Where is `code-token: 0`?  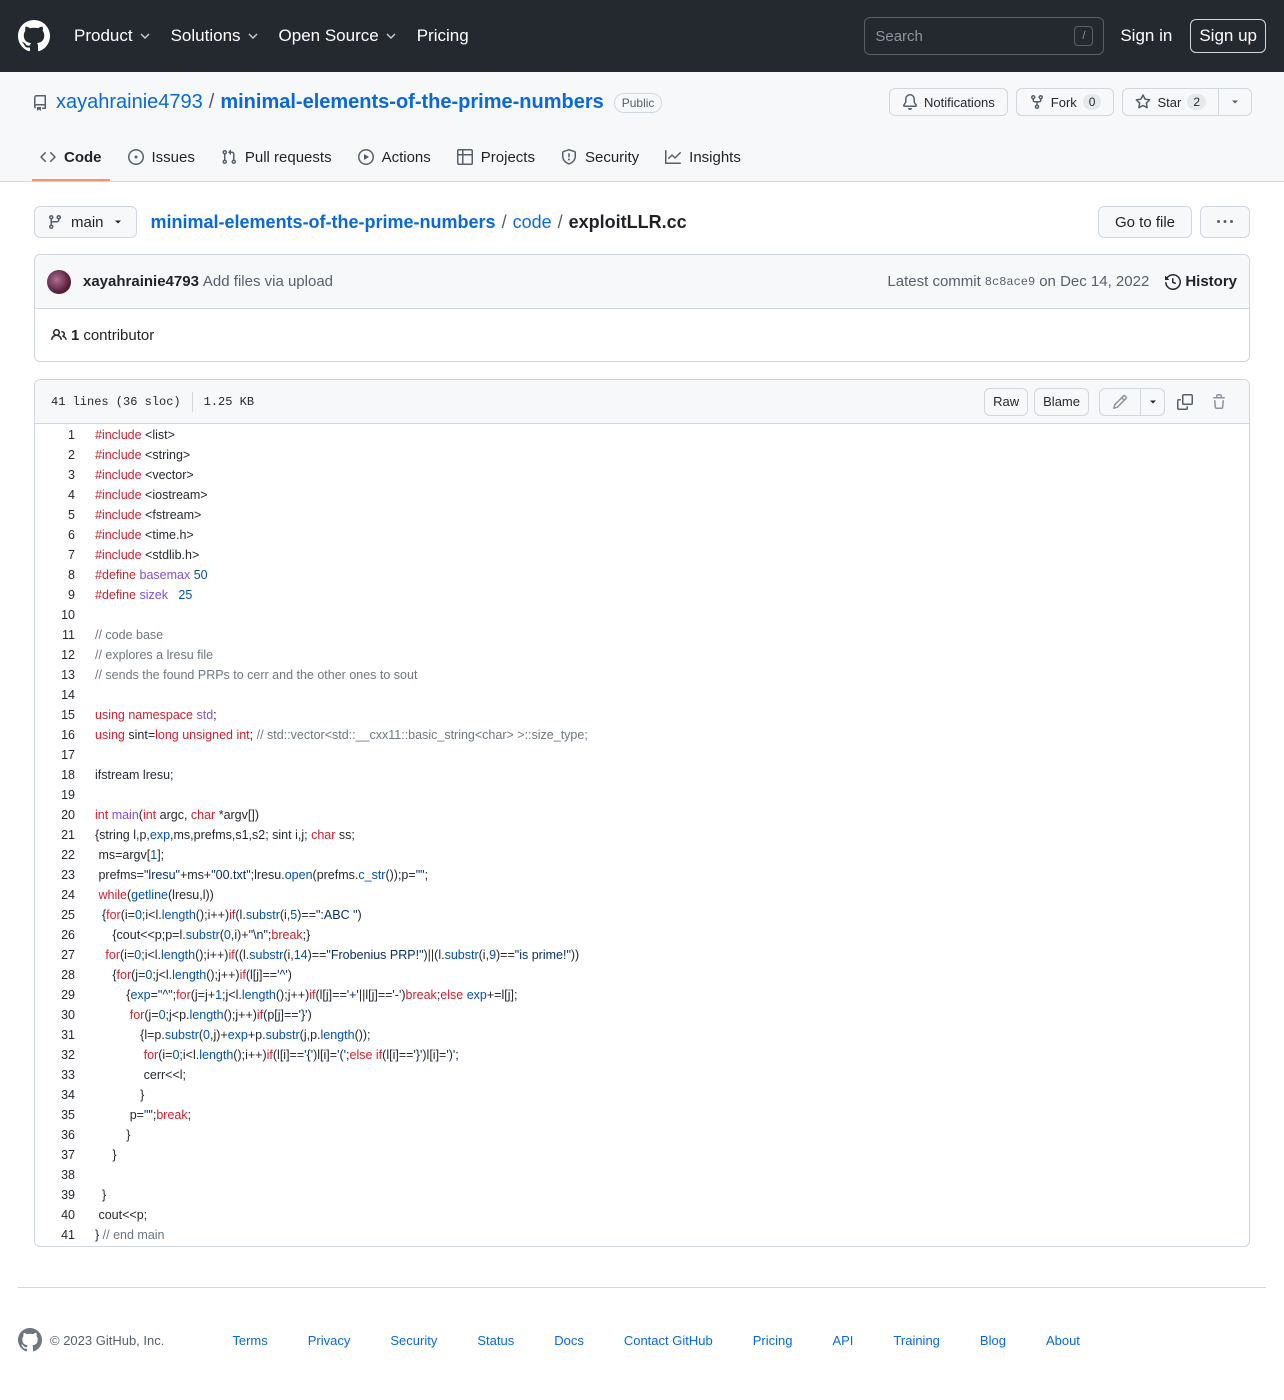 code-token: 0 is located at coordinates (162, 1015).